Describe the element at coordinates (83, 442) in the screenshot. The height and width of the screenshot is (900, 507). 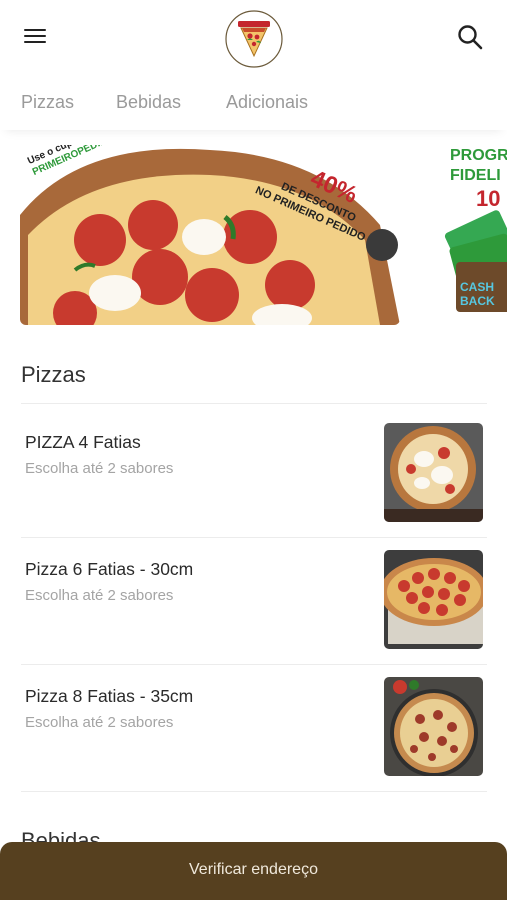
I see `menu-item-name: PIZZA 4 Fatias` at that location.